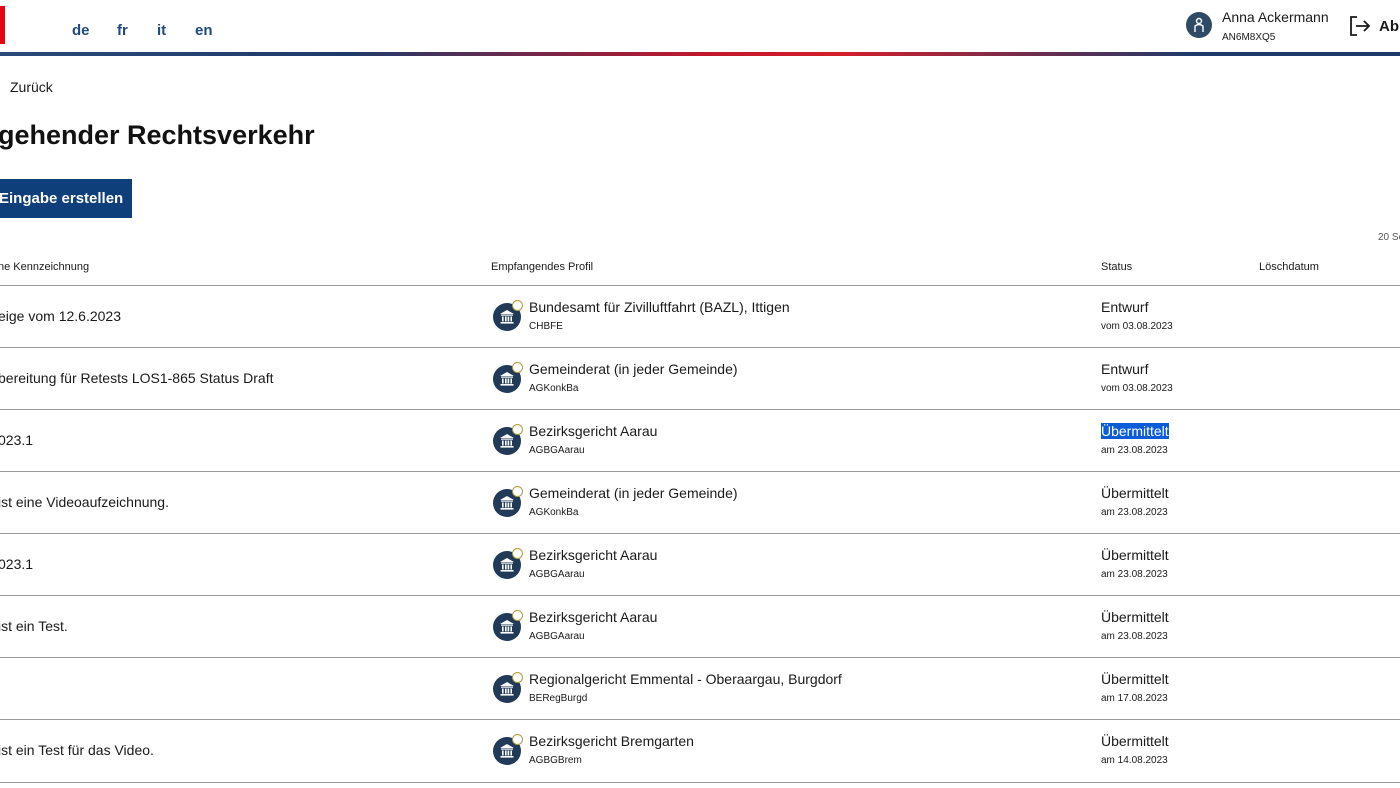 This screenshot has width=1400, height=788. Describe the element at coordinates (1389, 26) in the screenshot. I see `logout-button: Abm` at that location.